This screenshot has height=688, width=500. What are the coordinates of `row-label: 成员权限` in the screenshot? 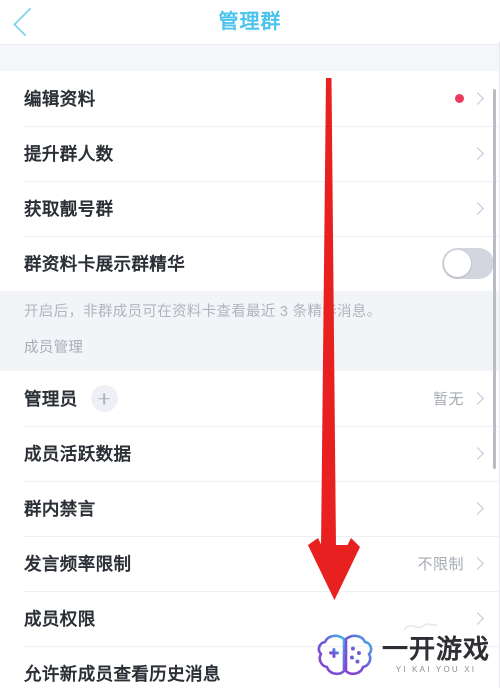 It's located at (60, 619).